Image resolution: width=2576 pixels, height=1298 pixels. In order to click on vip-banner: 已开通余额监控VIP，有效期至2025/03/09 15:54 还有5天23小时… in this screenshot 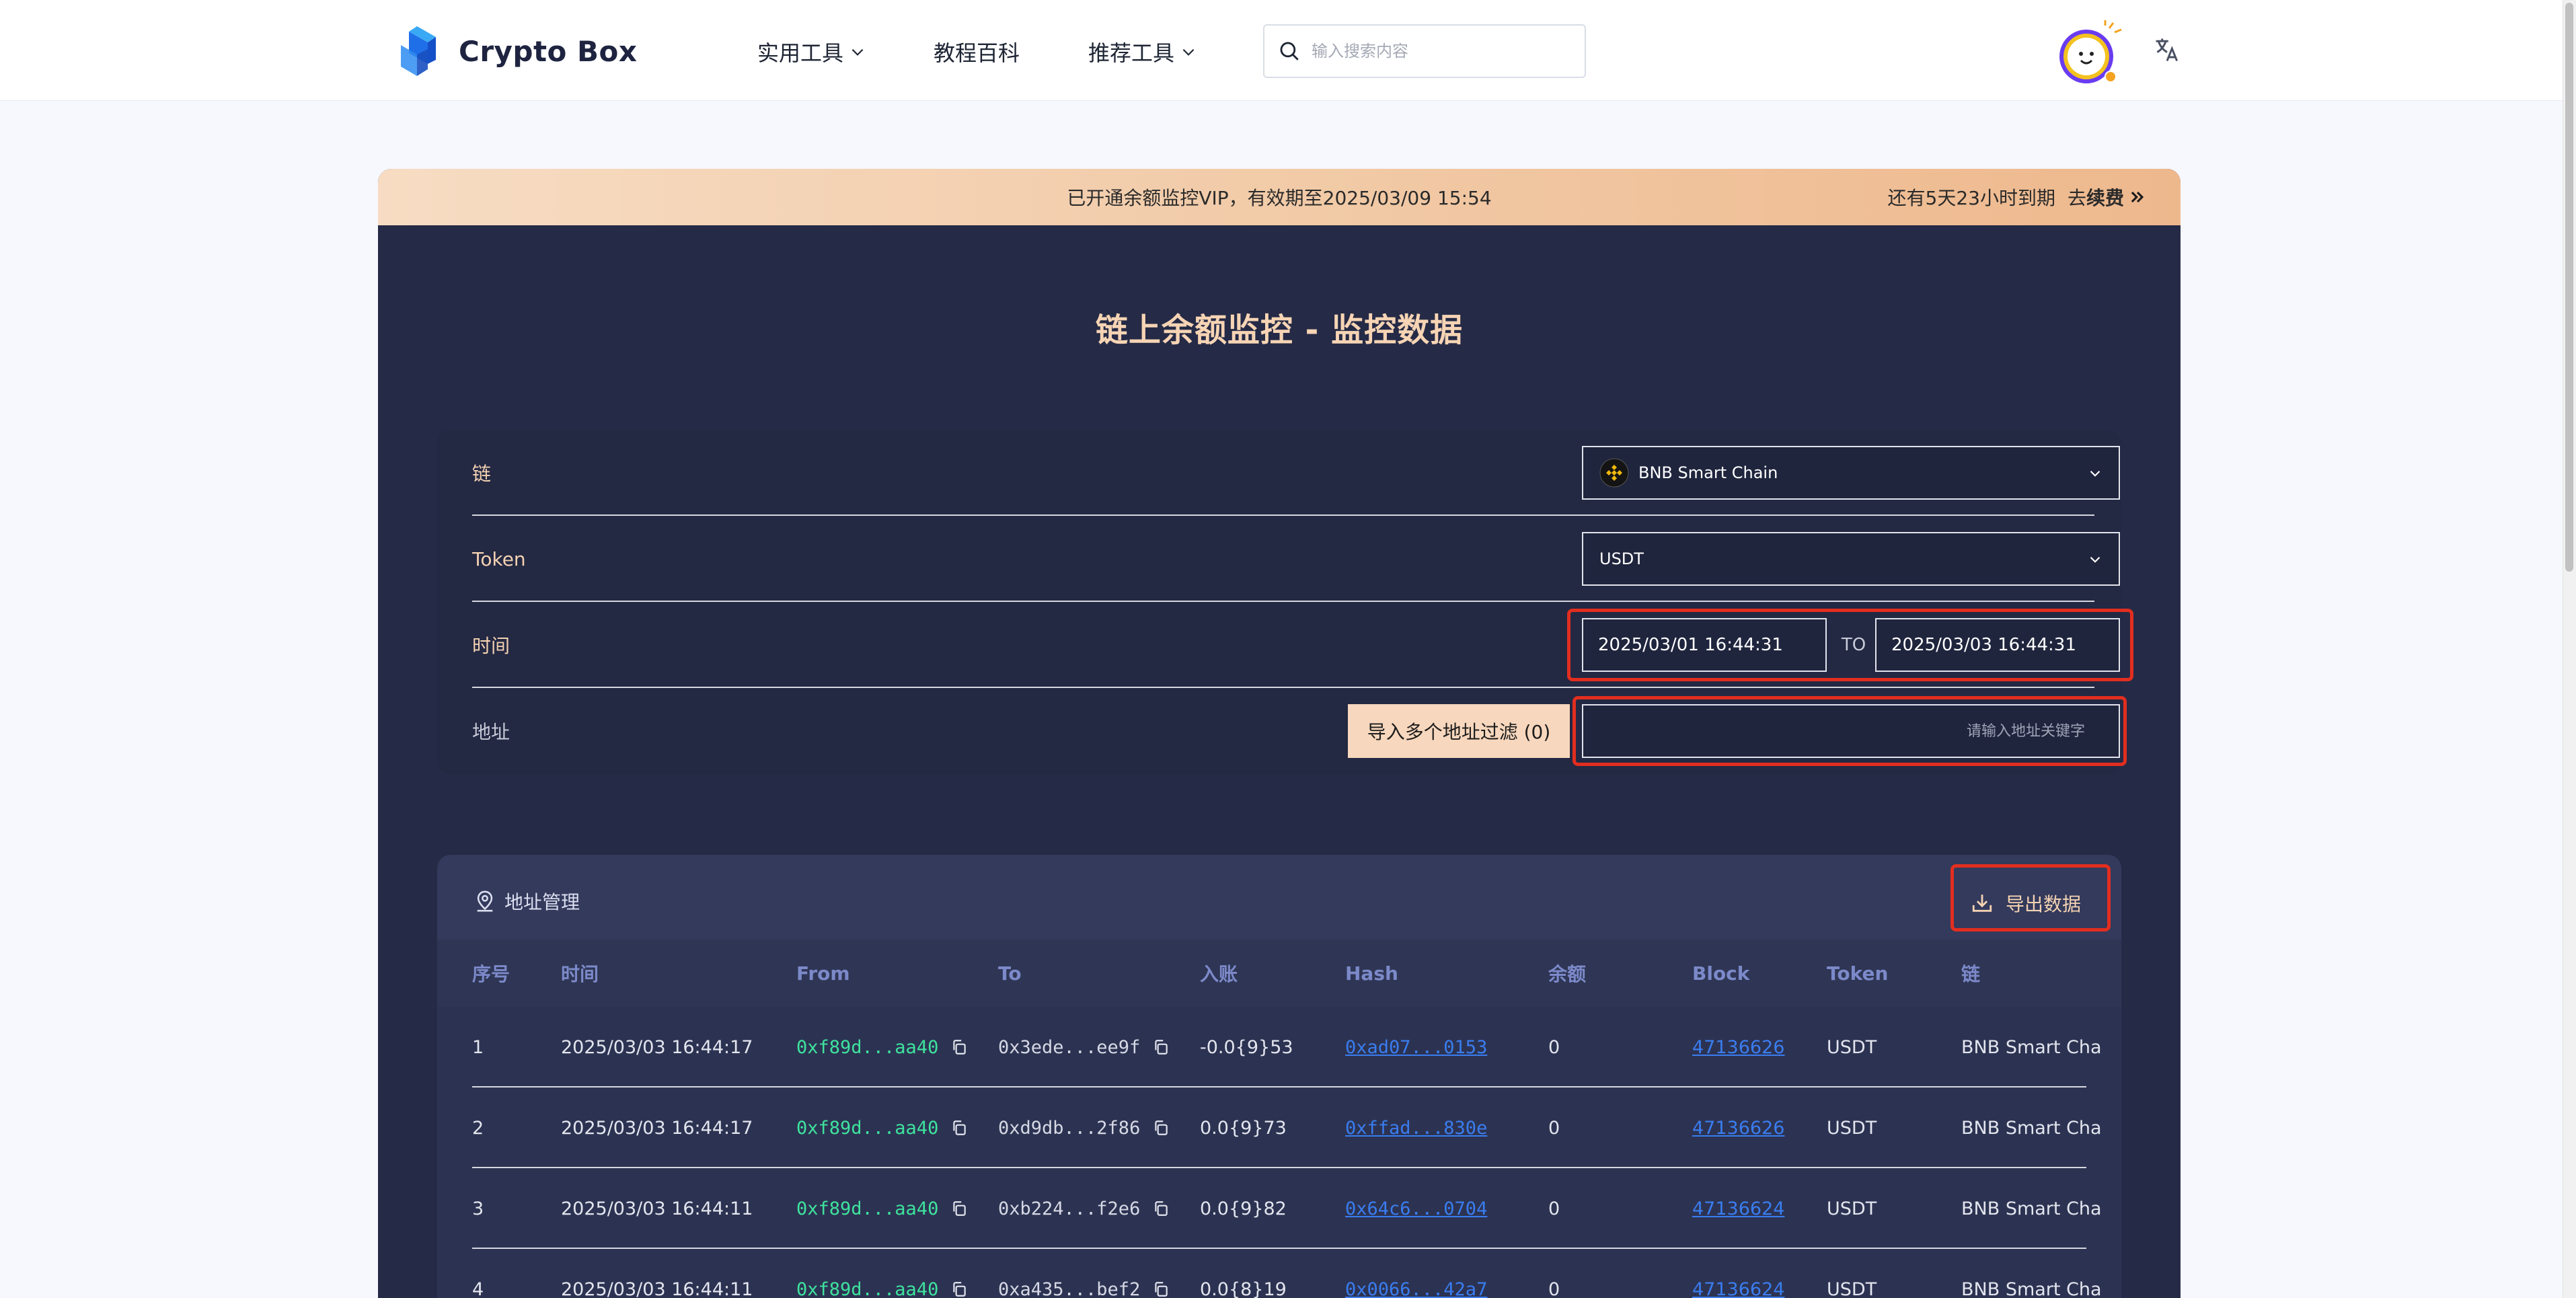, I will do `click(1279, 197)`.